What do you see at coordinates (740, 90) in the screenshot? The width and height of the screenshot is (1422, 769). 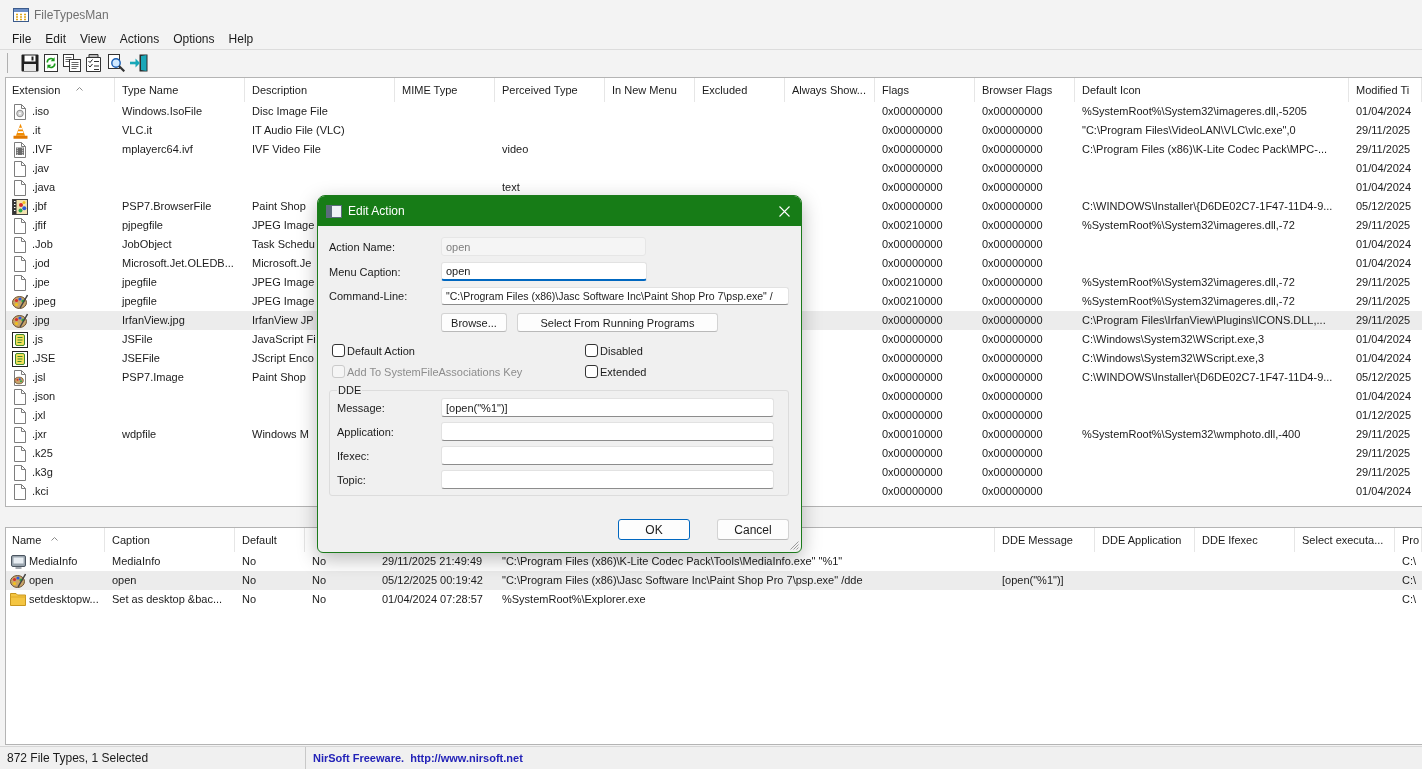 I see `column-header: Excluded` at bounding box center [740, 90].